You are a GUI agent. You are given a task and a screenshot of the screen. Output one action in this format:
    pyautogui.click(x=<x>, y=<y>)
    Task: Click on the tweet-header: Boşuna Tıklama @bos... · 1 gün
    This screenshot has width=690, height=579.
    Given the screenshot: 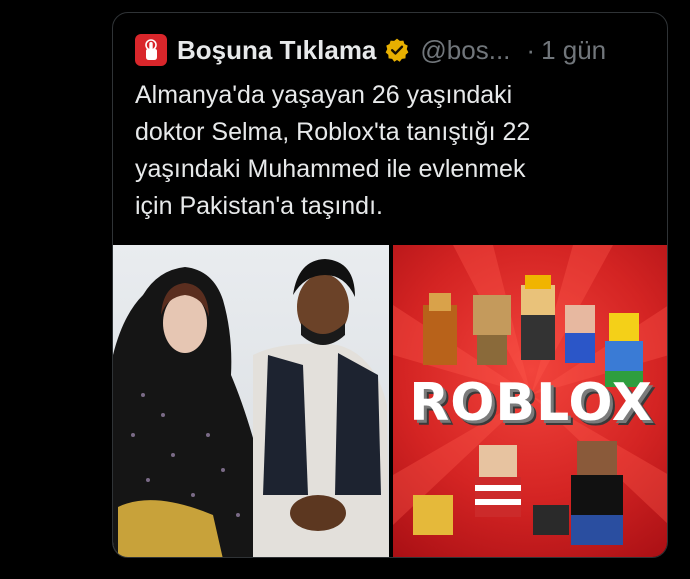 What is the action you would take?
    pyautogui.click(x=394, y=50)
    